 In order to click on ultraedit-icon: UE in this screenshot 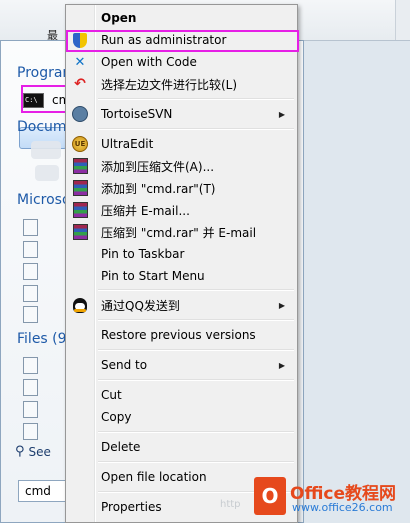, I will do `click(80, 144)`.